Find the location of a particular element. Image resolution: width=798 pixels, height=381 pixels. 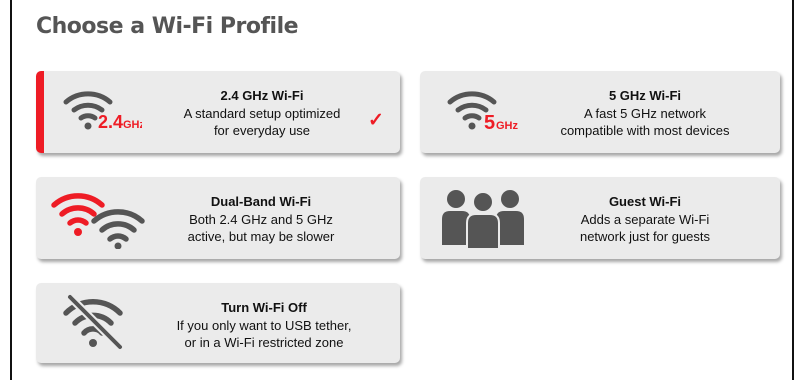

profile-name: 2.4 GHz Wi-Fi is located at coordinates (262, 95).